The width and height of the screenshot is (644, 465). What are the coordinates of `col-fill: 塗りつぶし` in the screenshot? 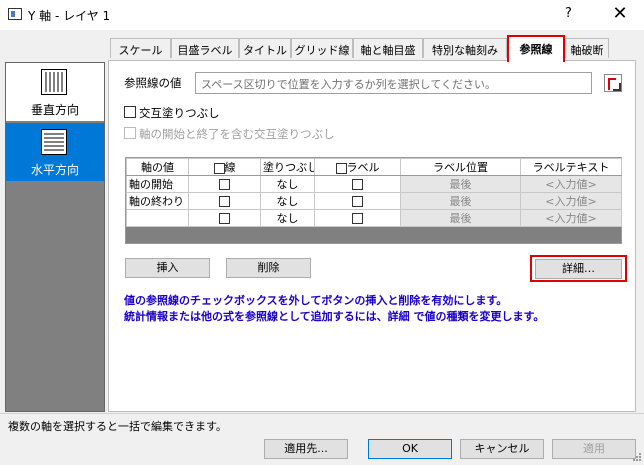 It's located at (287, 167).